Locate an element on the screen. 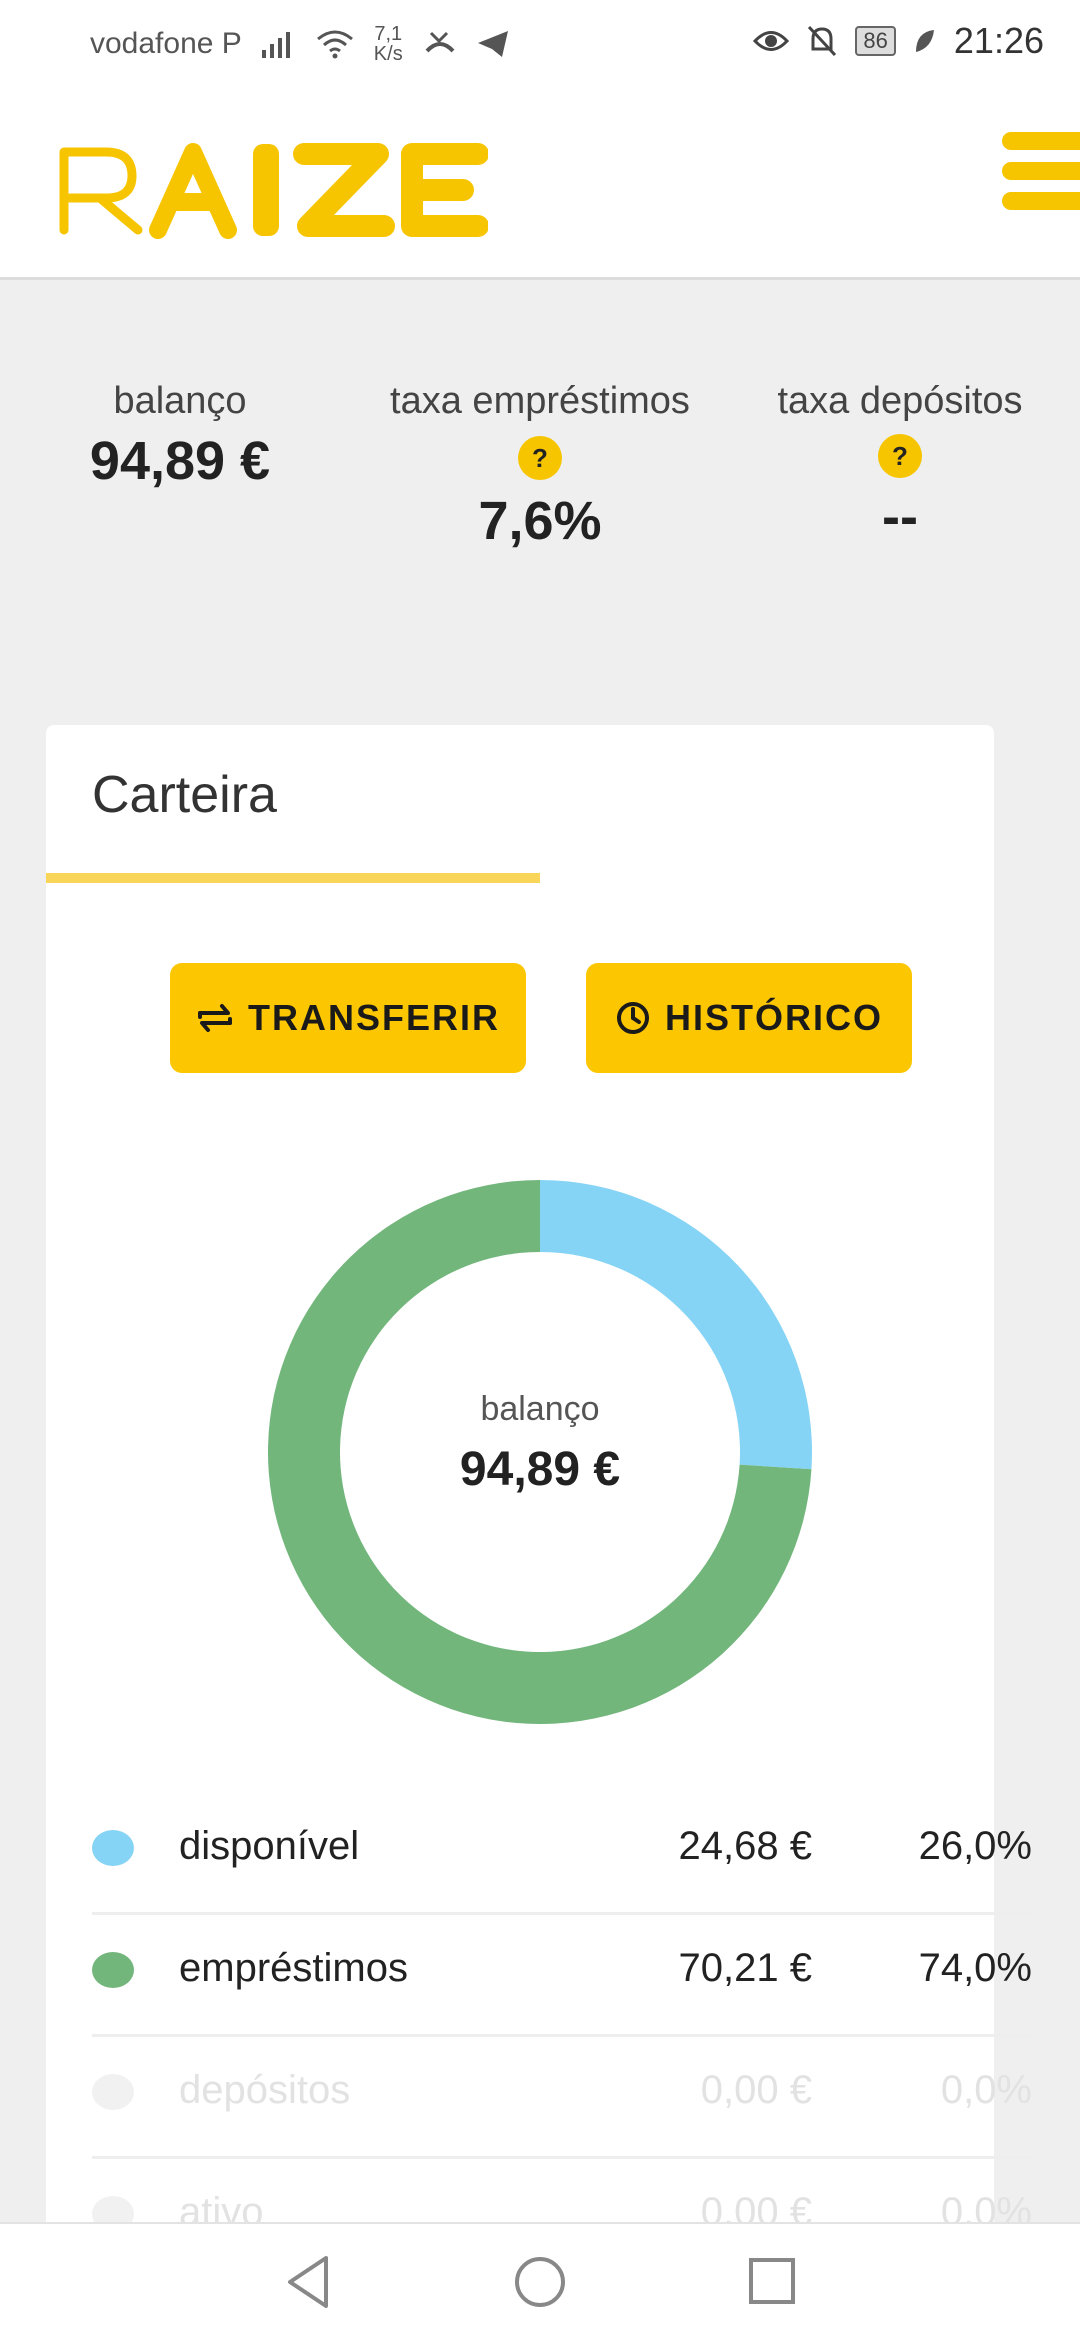 The width and height of the screenshot is (1080, 2342). legend-name: disponível is located at coordinates (269, 1846).